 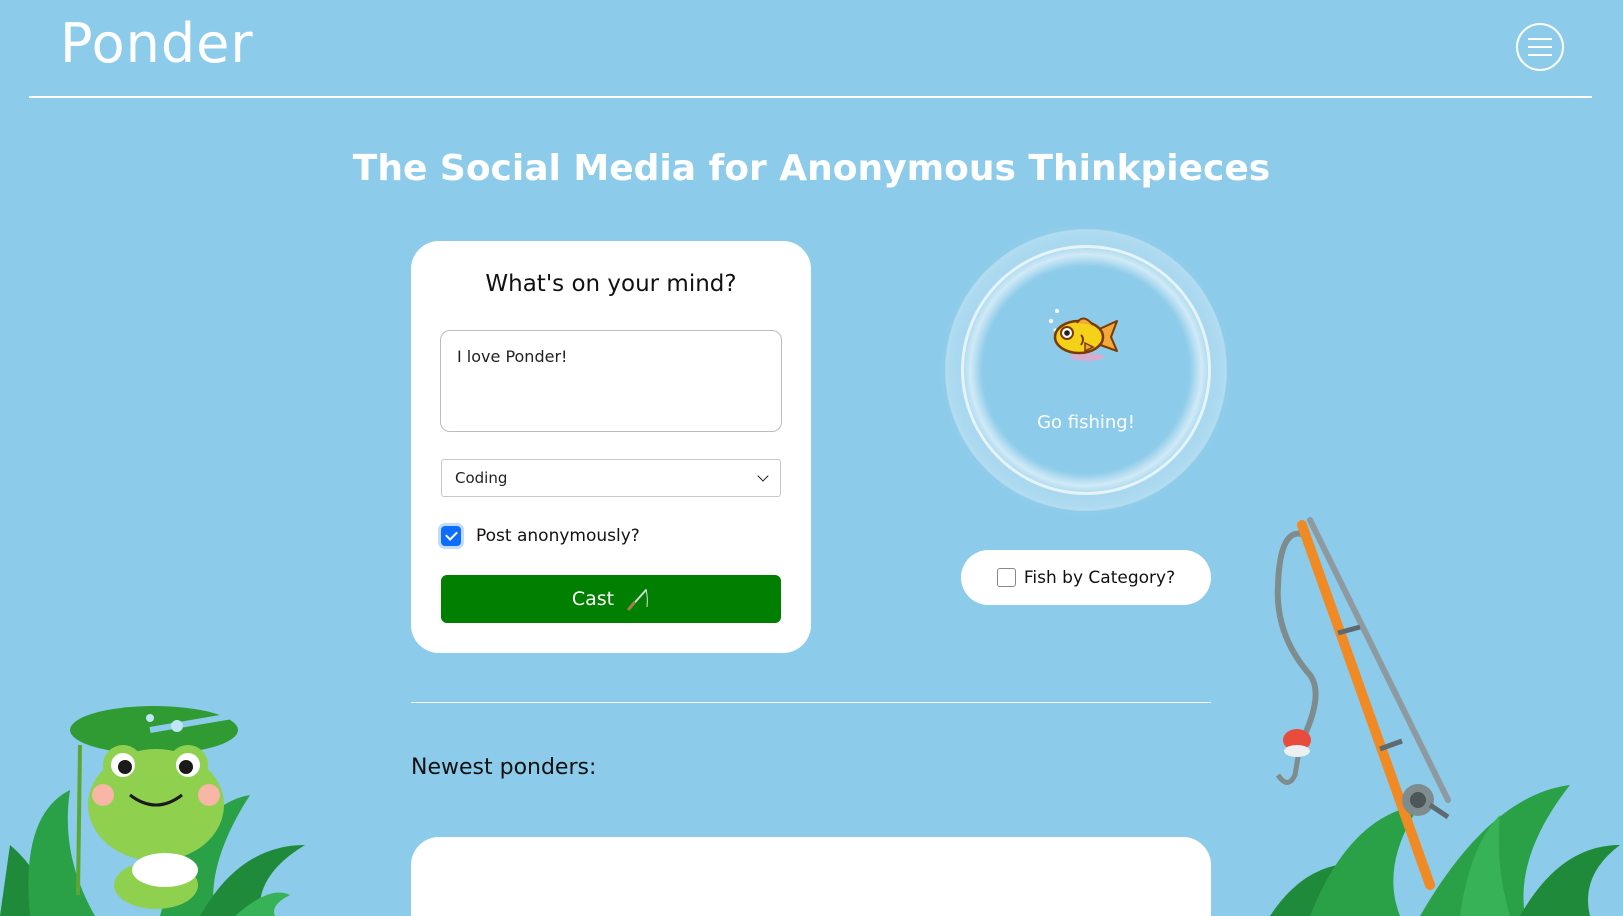 What do you see at coordinates (637, 600) in the screenshot?
I see `fishing-rod-icon` at bounding box center [637, 600].